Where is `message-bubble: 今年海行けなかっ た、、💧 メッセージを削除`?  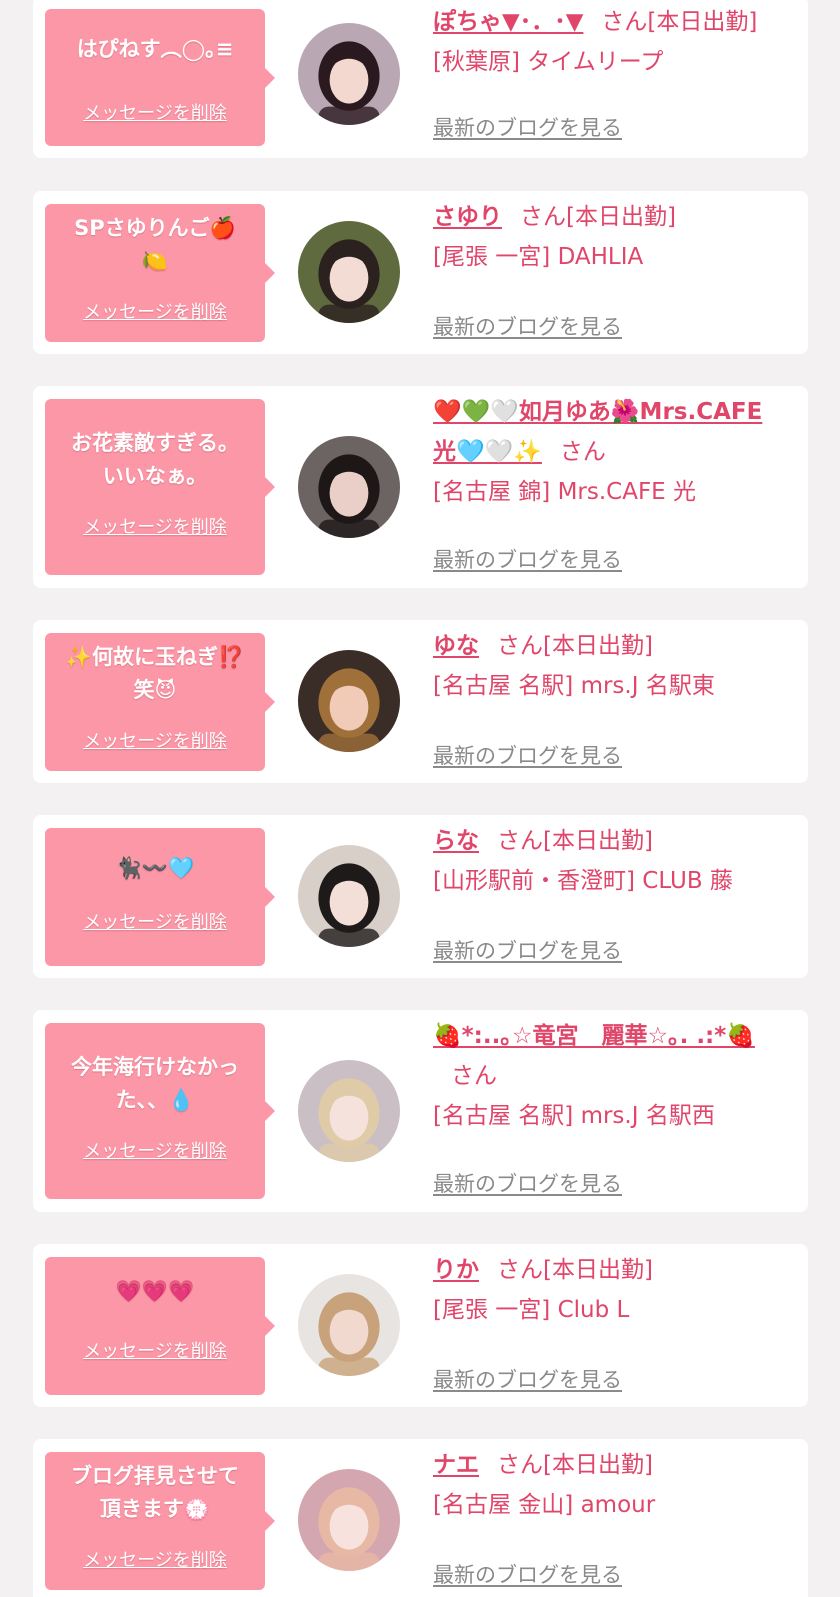
message-bubble: 今年海行けなかっ た、、💧 メッセージを削除 is located at coordinates (160, 1111).